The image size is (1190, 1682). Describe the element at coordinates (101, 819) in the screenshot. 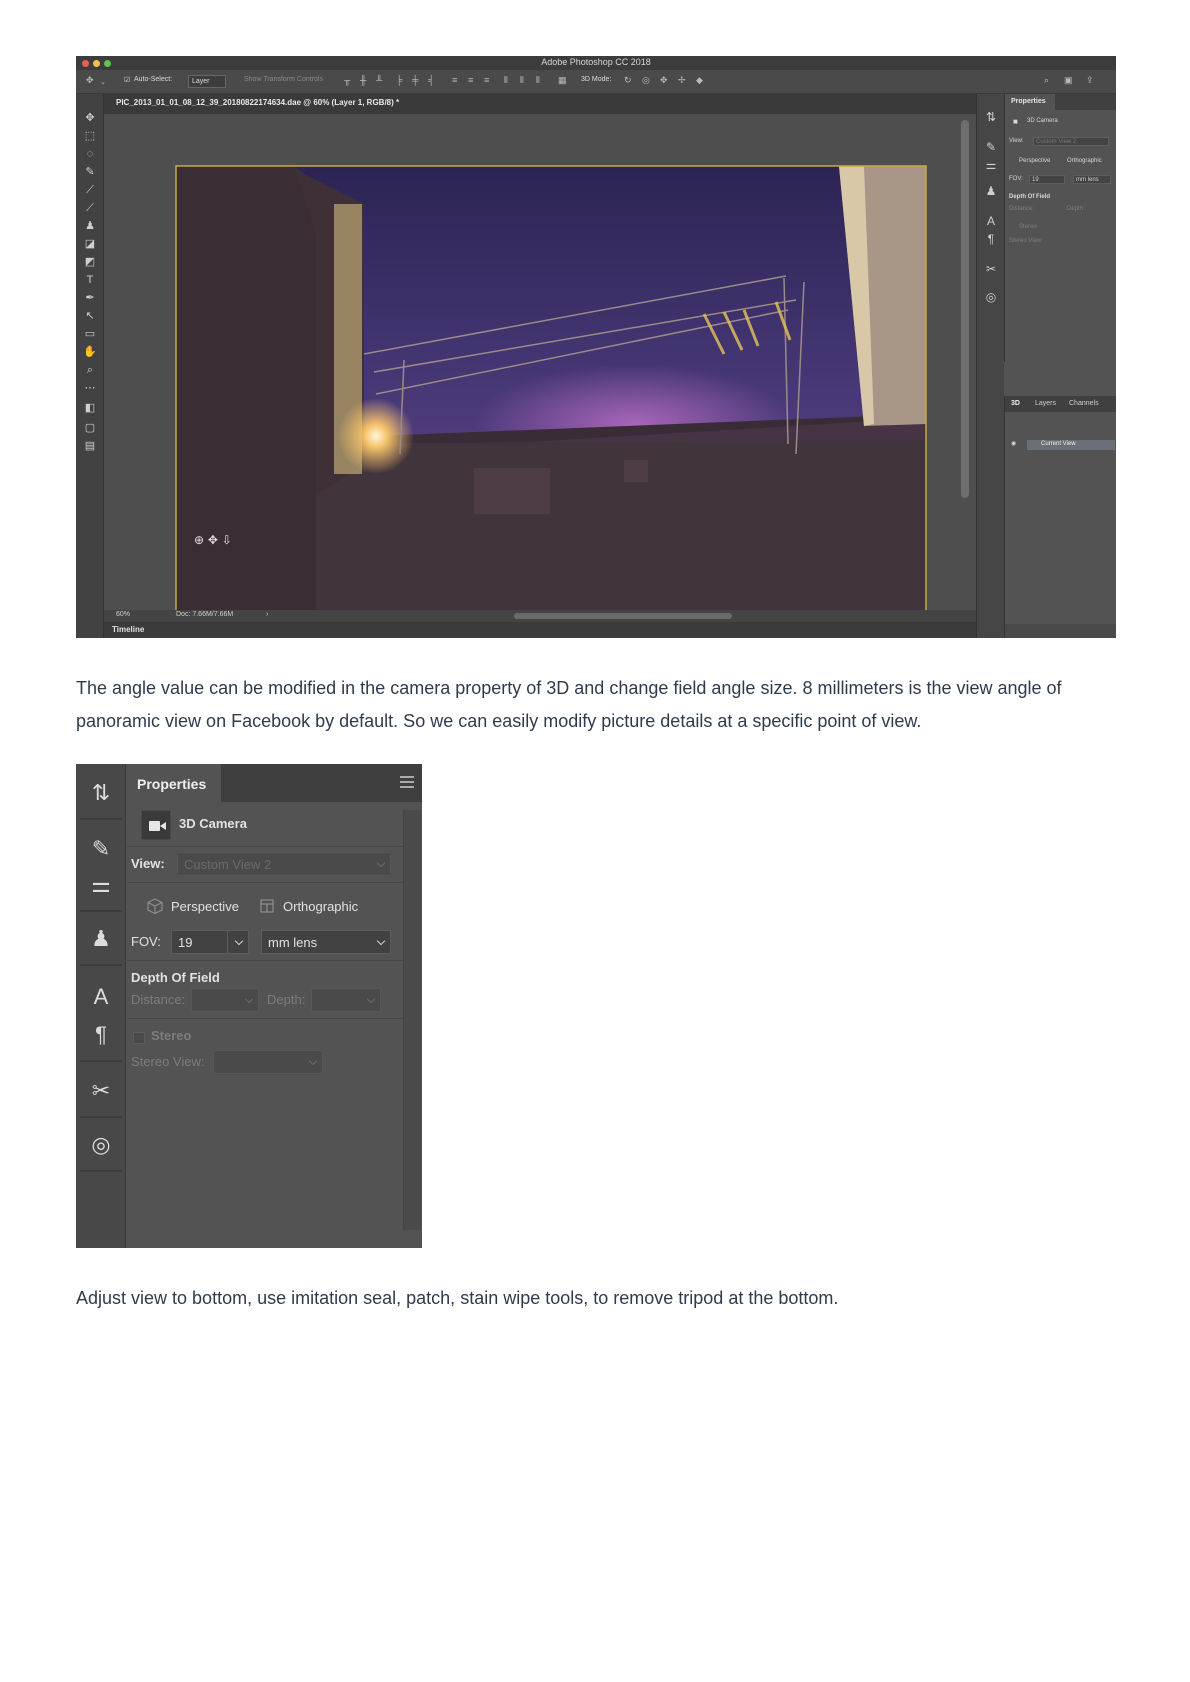

I see `strip-divider` at that location.